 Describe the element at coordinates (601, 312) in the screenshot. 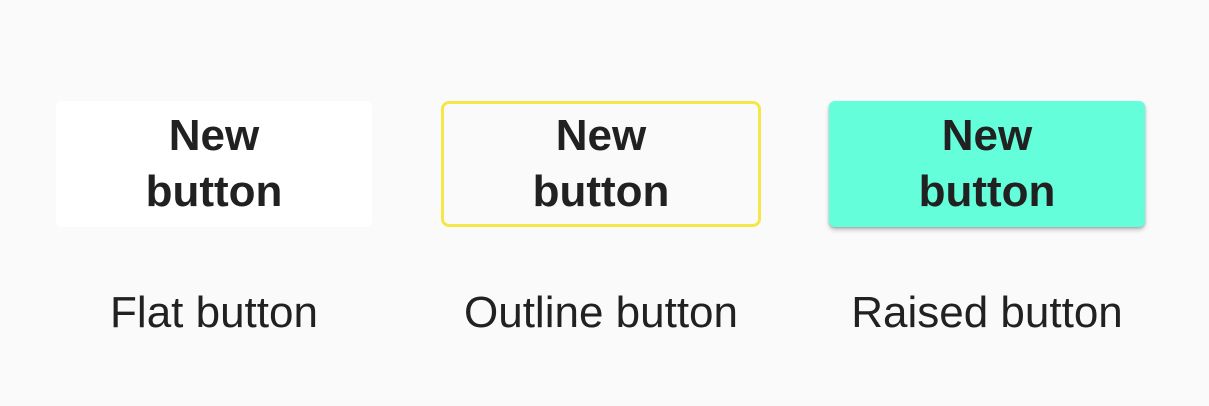

I see `outline-button-caption: Outline button` at that location.